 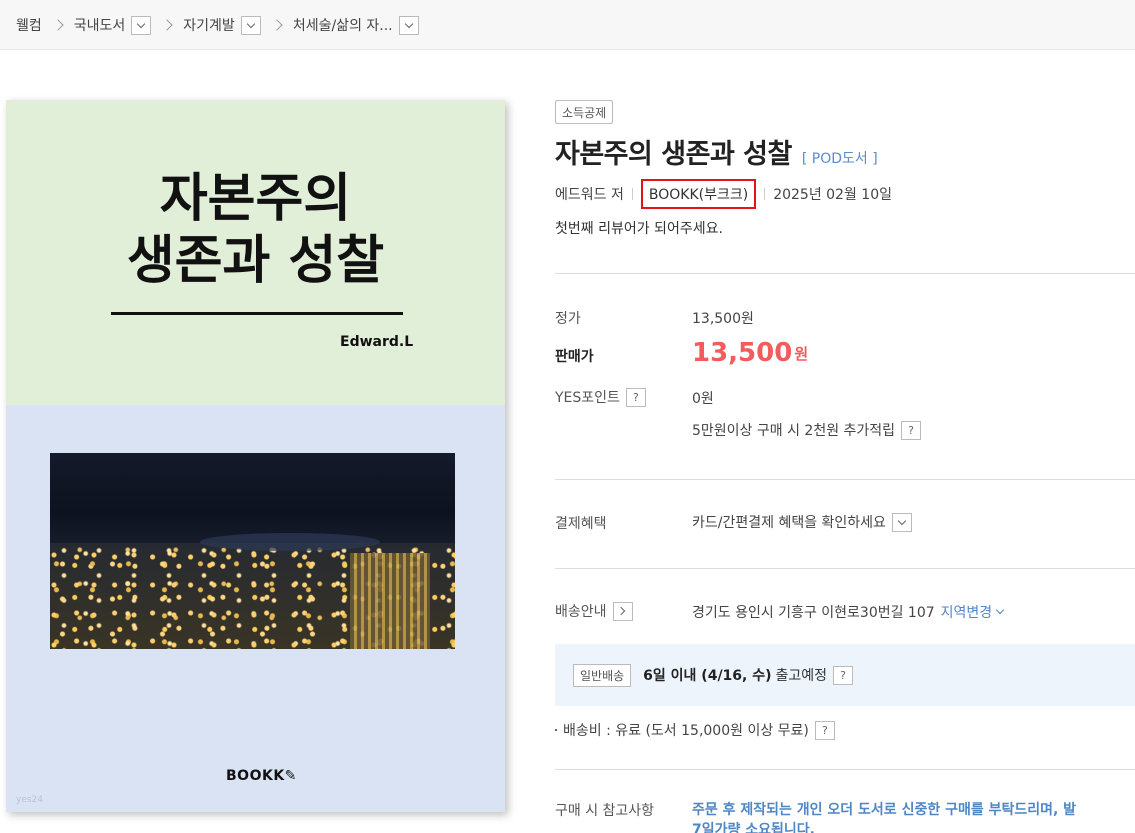 What do you see at coordinates (377, 342) in the screenshot?
I see `cover-author: Edward.L` at bounding box center [377, 342].